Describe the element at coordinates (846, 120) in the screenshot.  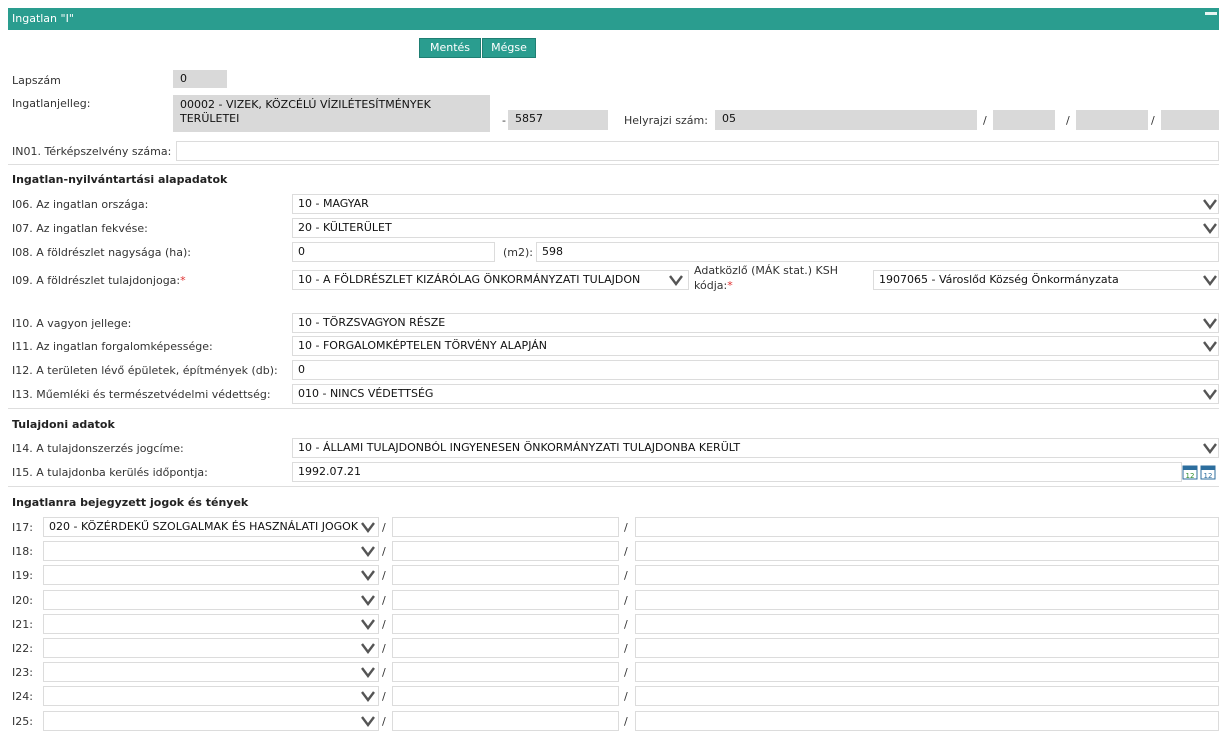
I see `hrsz-field: 05` at that location.